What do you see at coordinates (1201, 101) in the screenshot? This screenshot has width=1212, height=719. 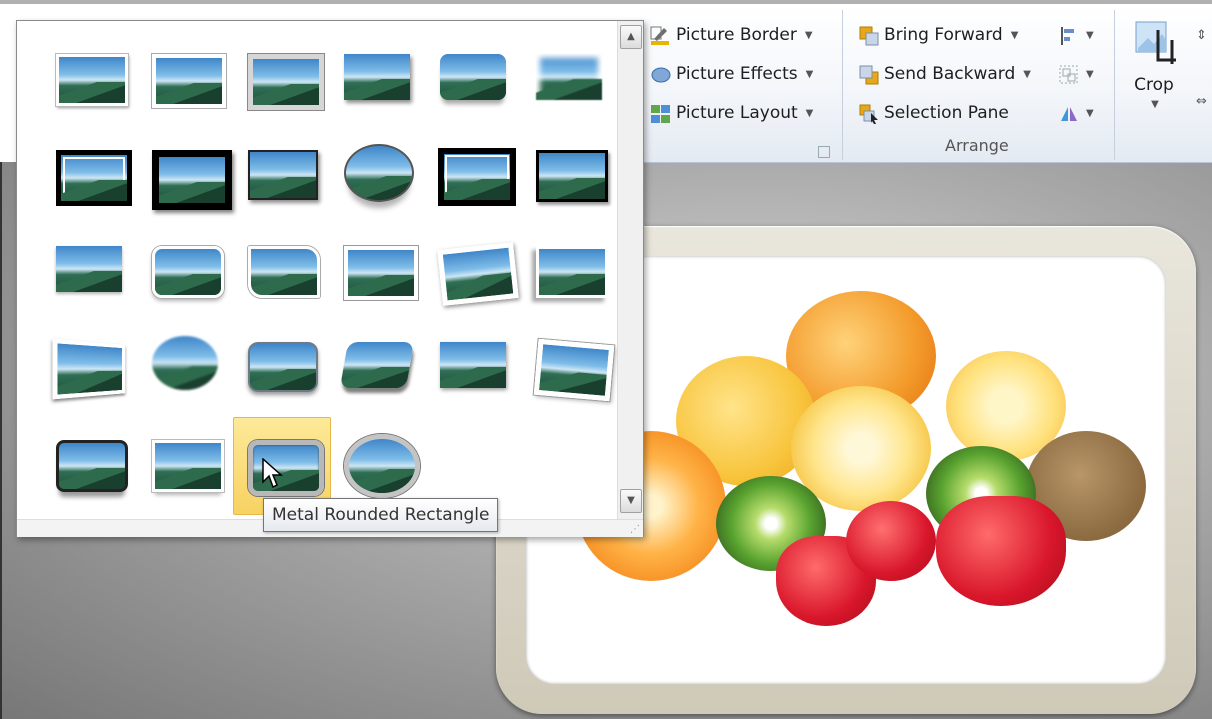 I see `width-icon: ⇔` at bounding box center [1201, 101].